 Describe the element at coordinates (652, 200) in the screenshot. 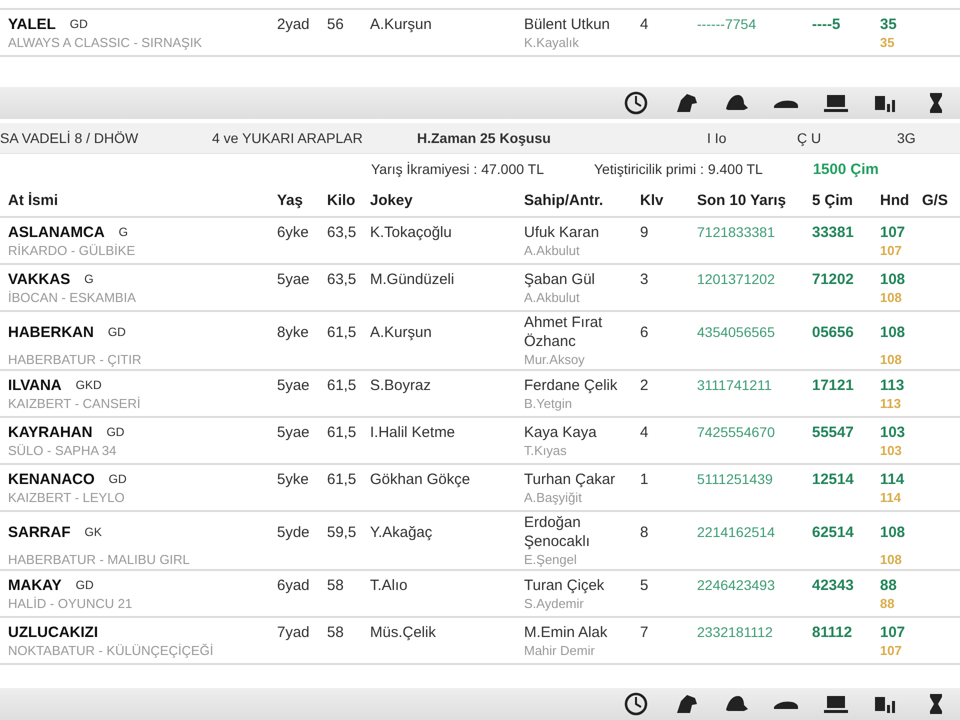

I see `column-header: Klv` at that location.